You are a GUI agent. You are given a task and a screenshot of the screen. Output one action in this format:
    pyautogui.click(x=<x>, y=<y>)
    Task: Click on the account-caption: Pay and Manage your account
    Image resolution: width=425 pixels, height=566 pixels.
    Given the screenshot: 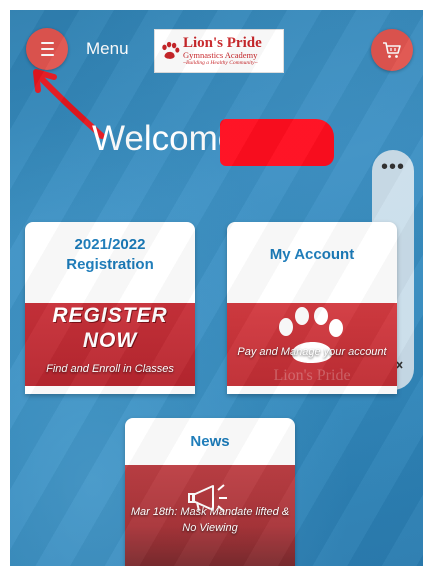 What is the action you would take?
    pyautogui.click(x=312, y=352)
    